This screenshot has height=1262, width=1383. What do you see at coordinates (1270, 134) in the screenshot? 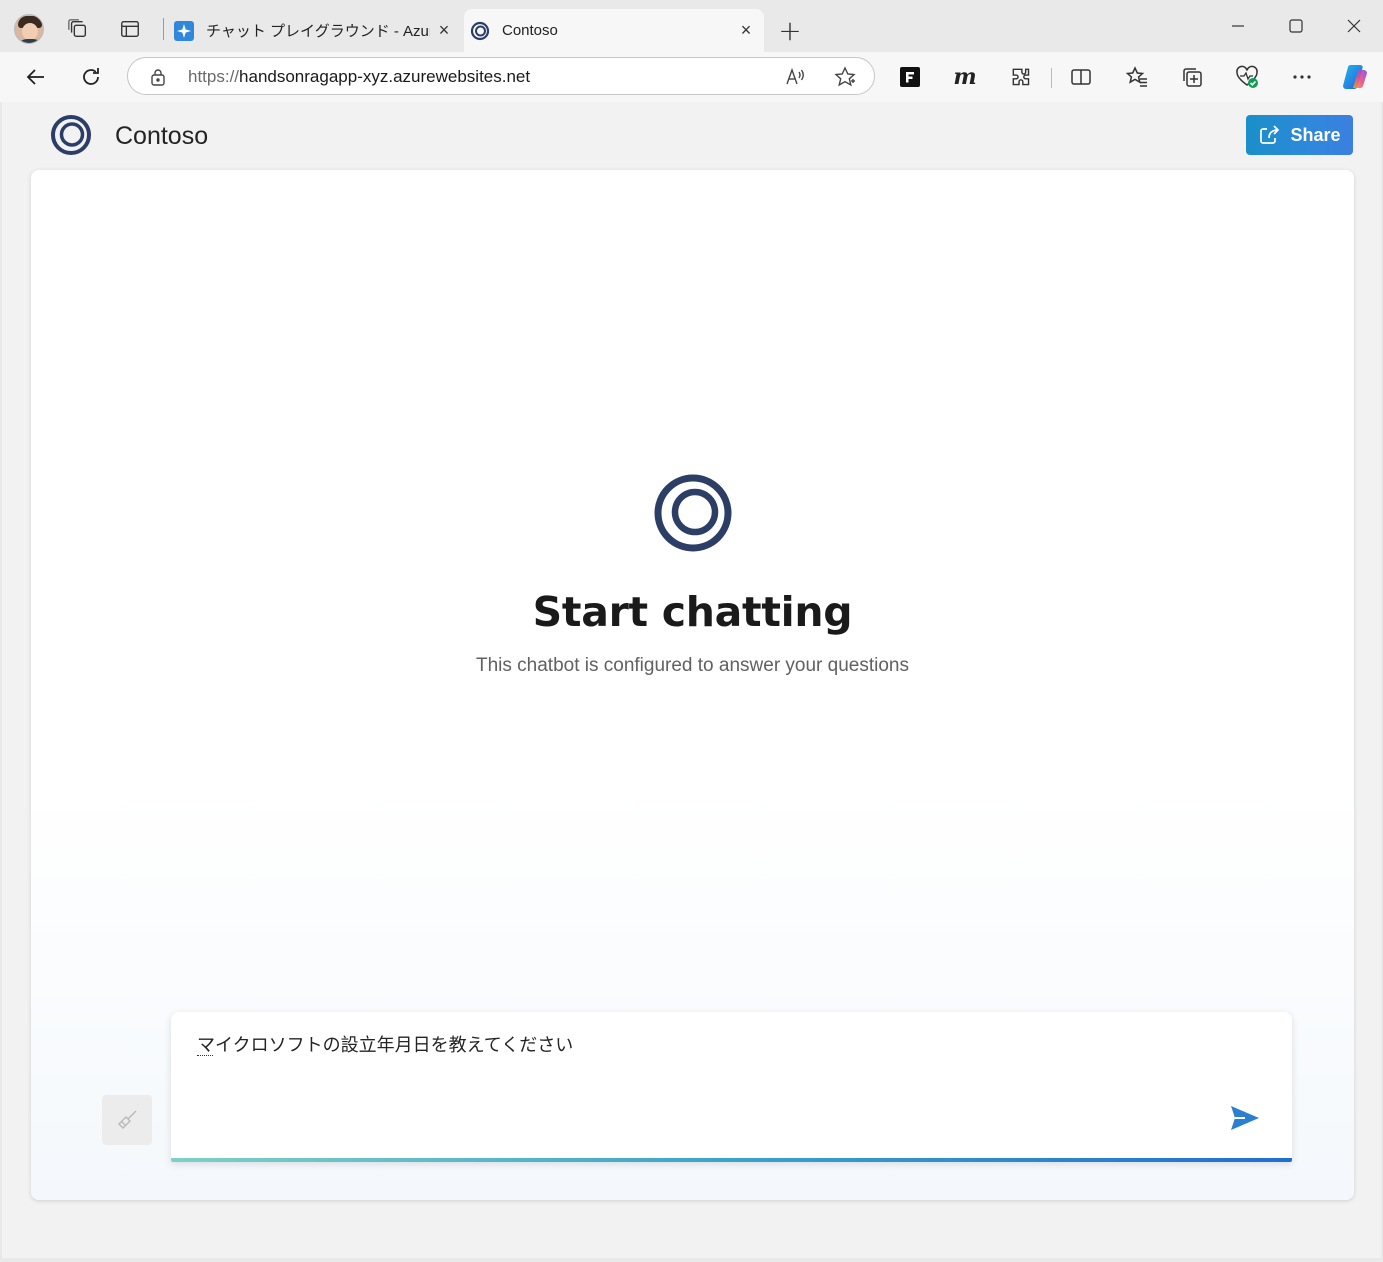
I see `share-icon` at bounding box center [1270, 134].